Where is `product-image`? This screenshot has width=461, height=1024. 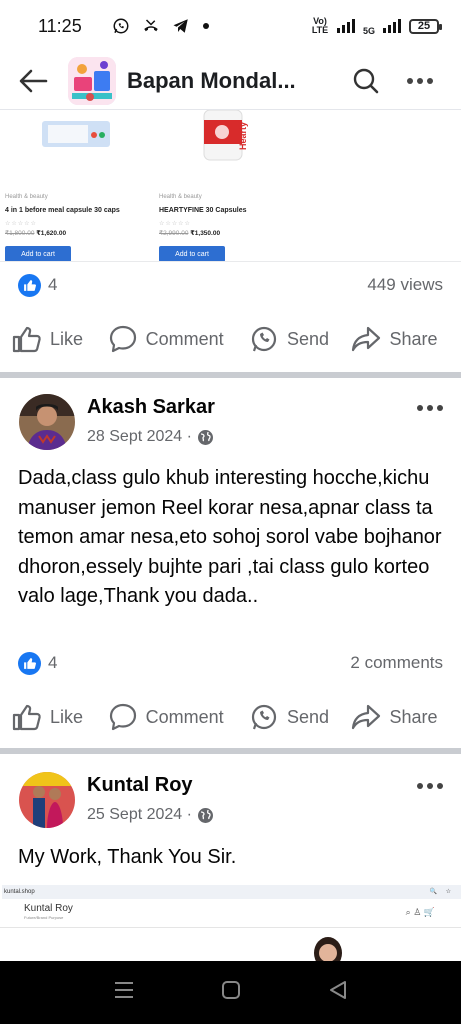
product-image is located at coordinates (76, 134).